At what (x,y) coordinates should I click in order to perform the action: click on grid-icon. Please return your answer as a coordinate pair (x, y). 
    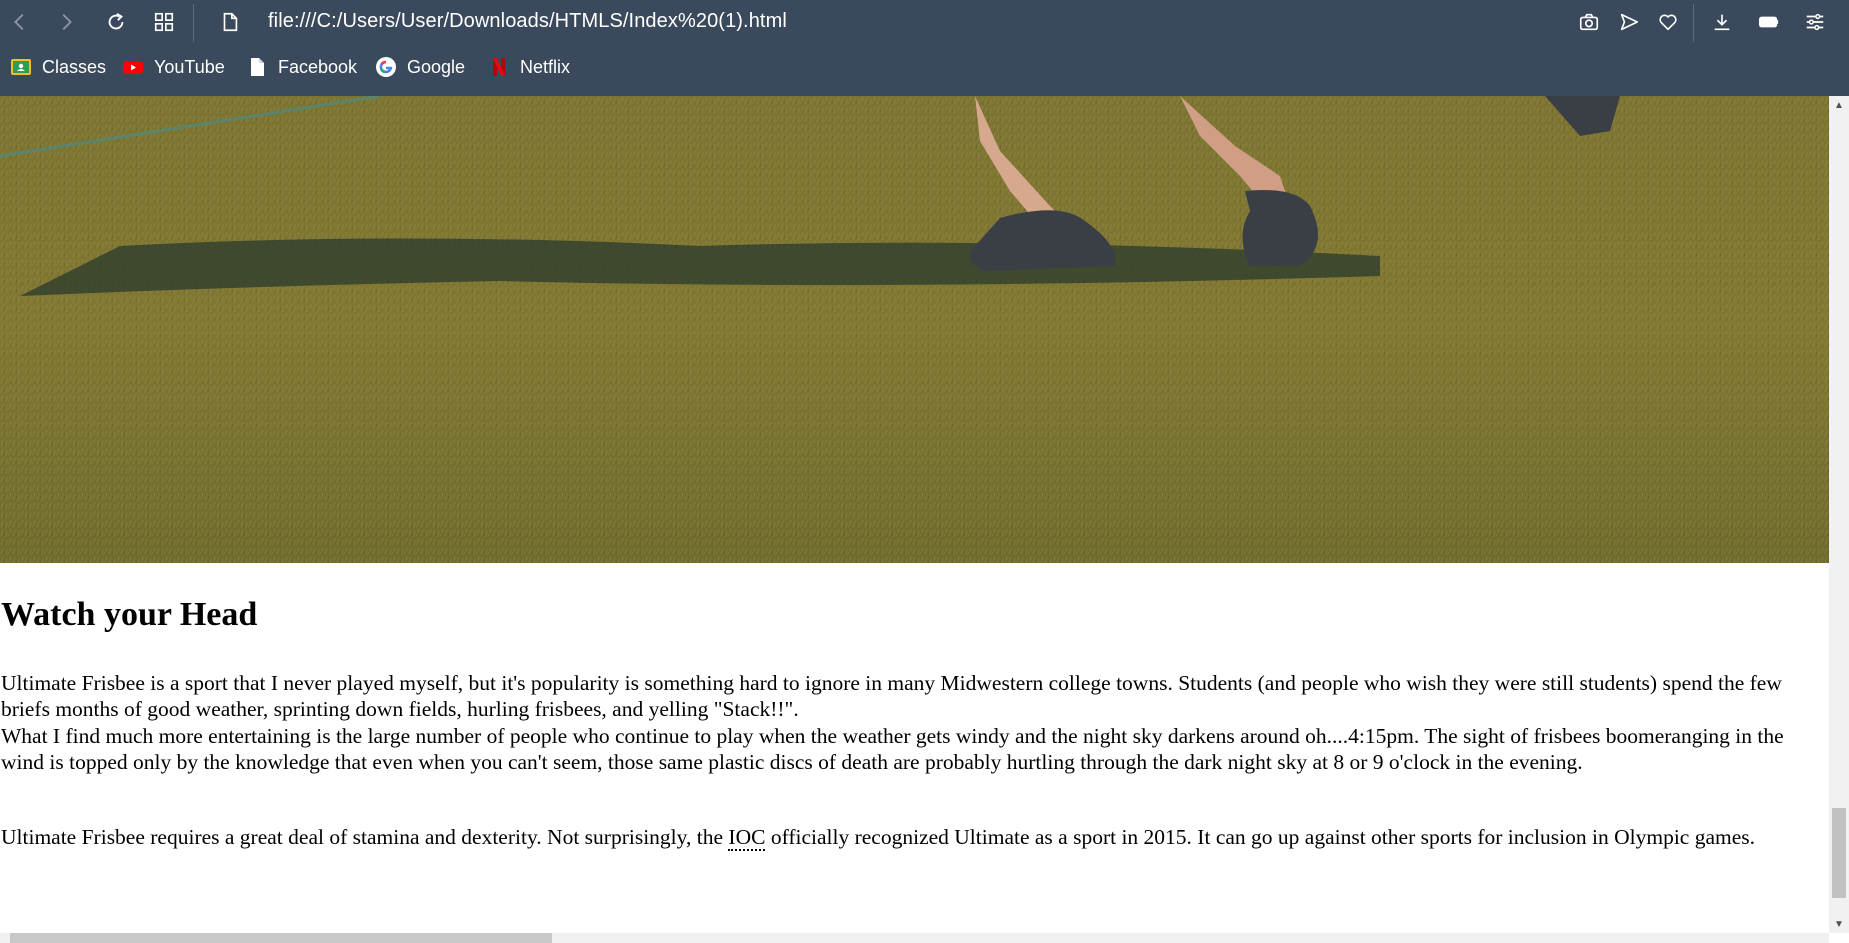
    Looking at the image, I should click on (164, 22).